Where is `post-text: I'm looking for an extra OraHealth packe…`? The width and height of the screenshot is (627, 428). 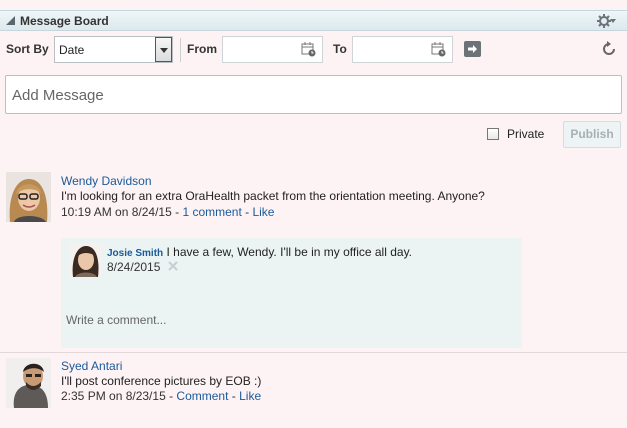
post-text: I'm looking for an extra OraHealth packe… is located at coordinates (273, 196).